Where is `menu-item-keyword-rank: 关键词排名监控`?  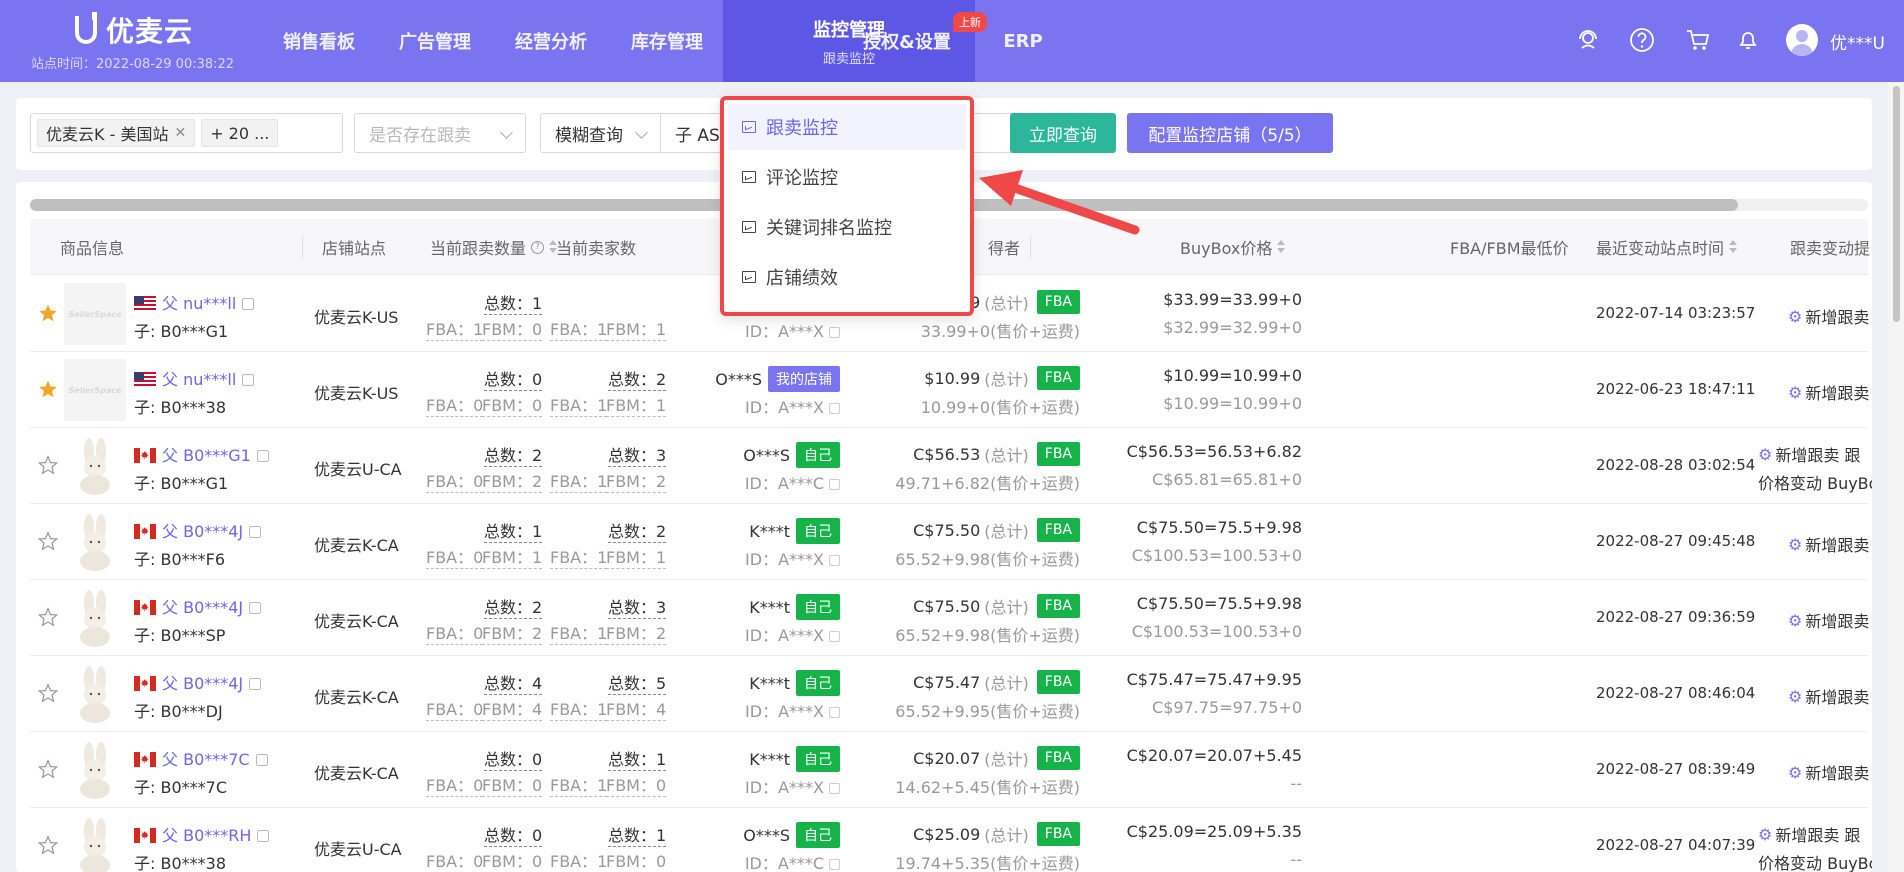 menu-item-keyword-rank: 关键词排名监控 is located at coordinates (847, 227).